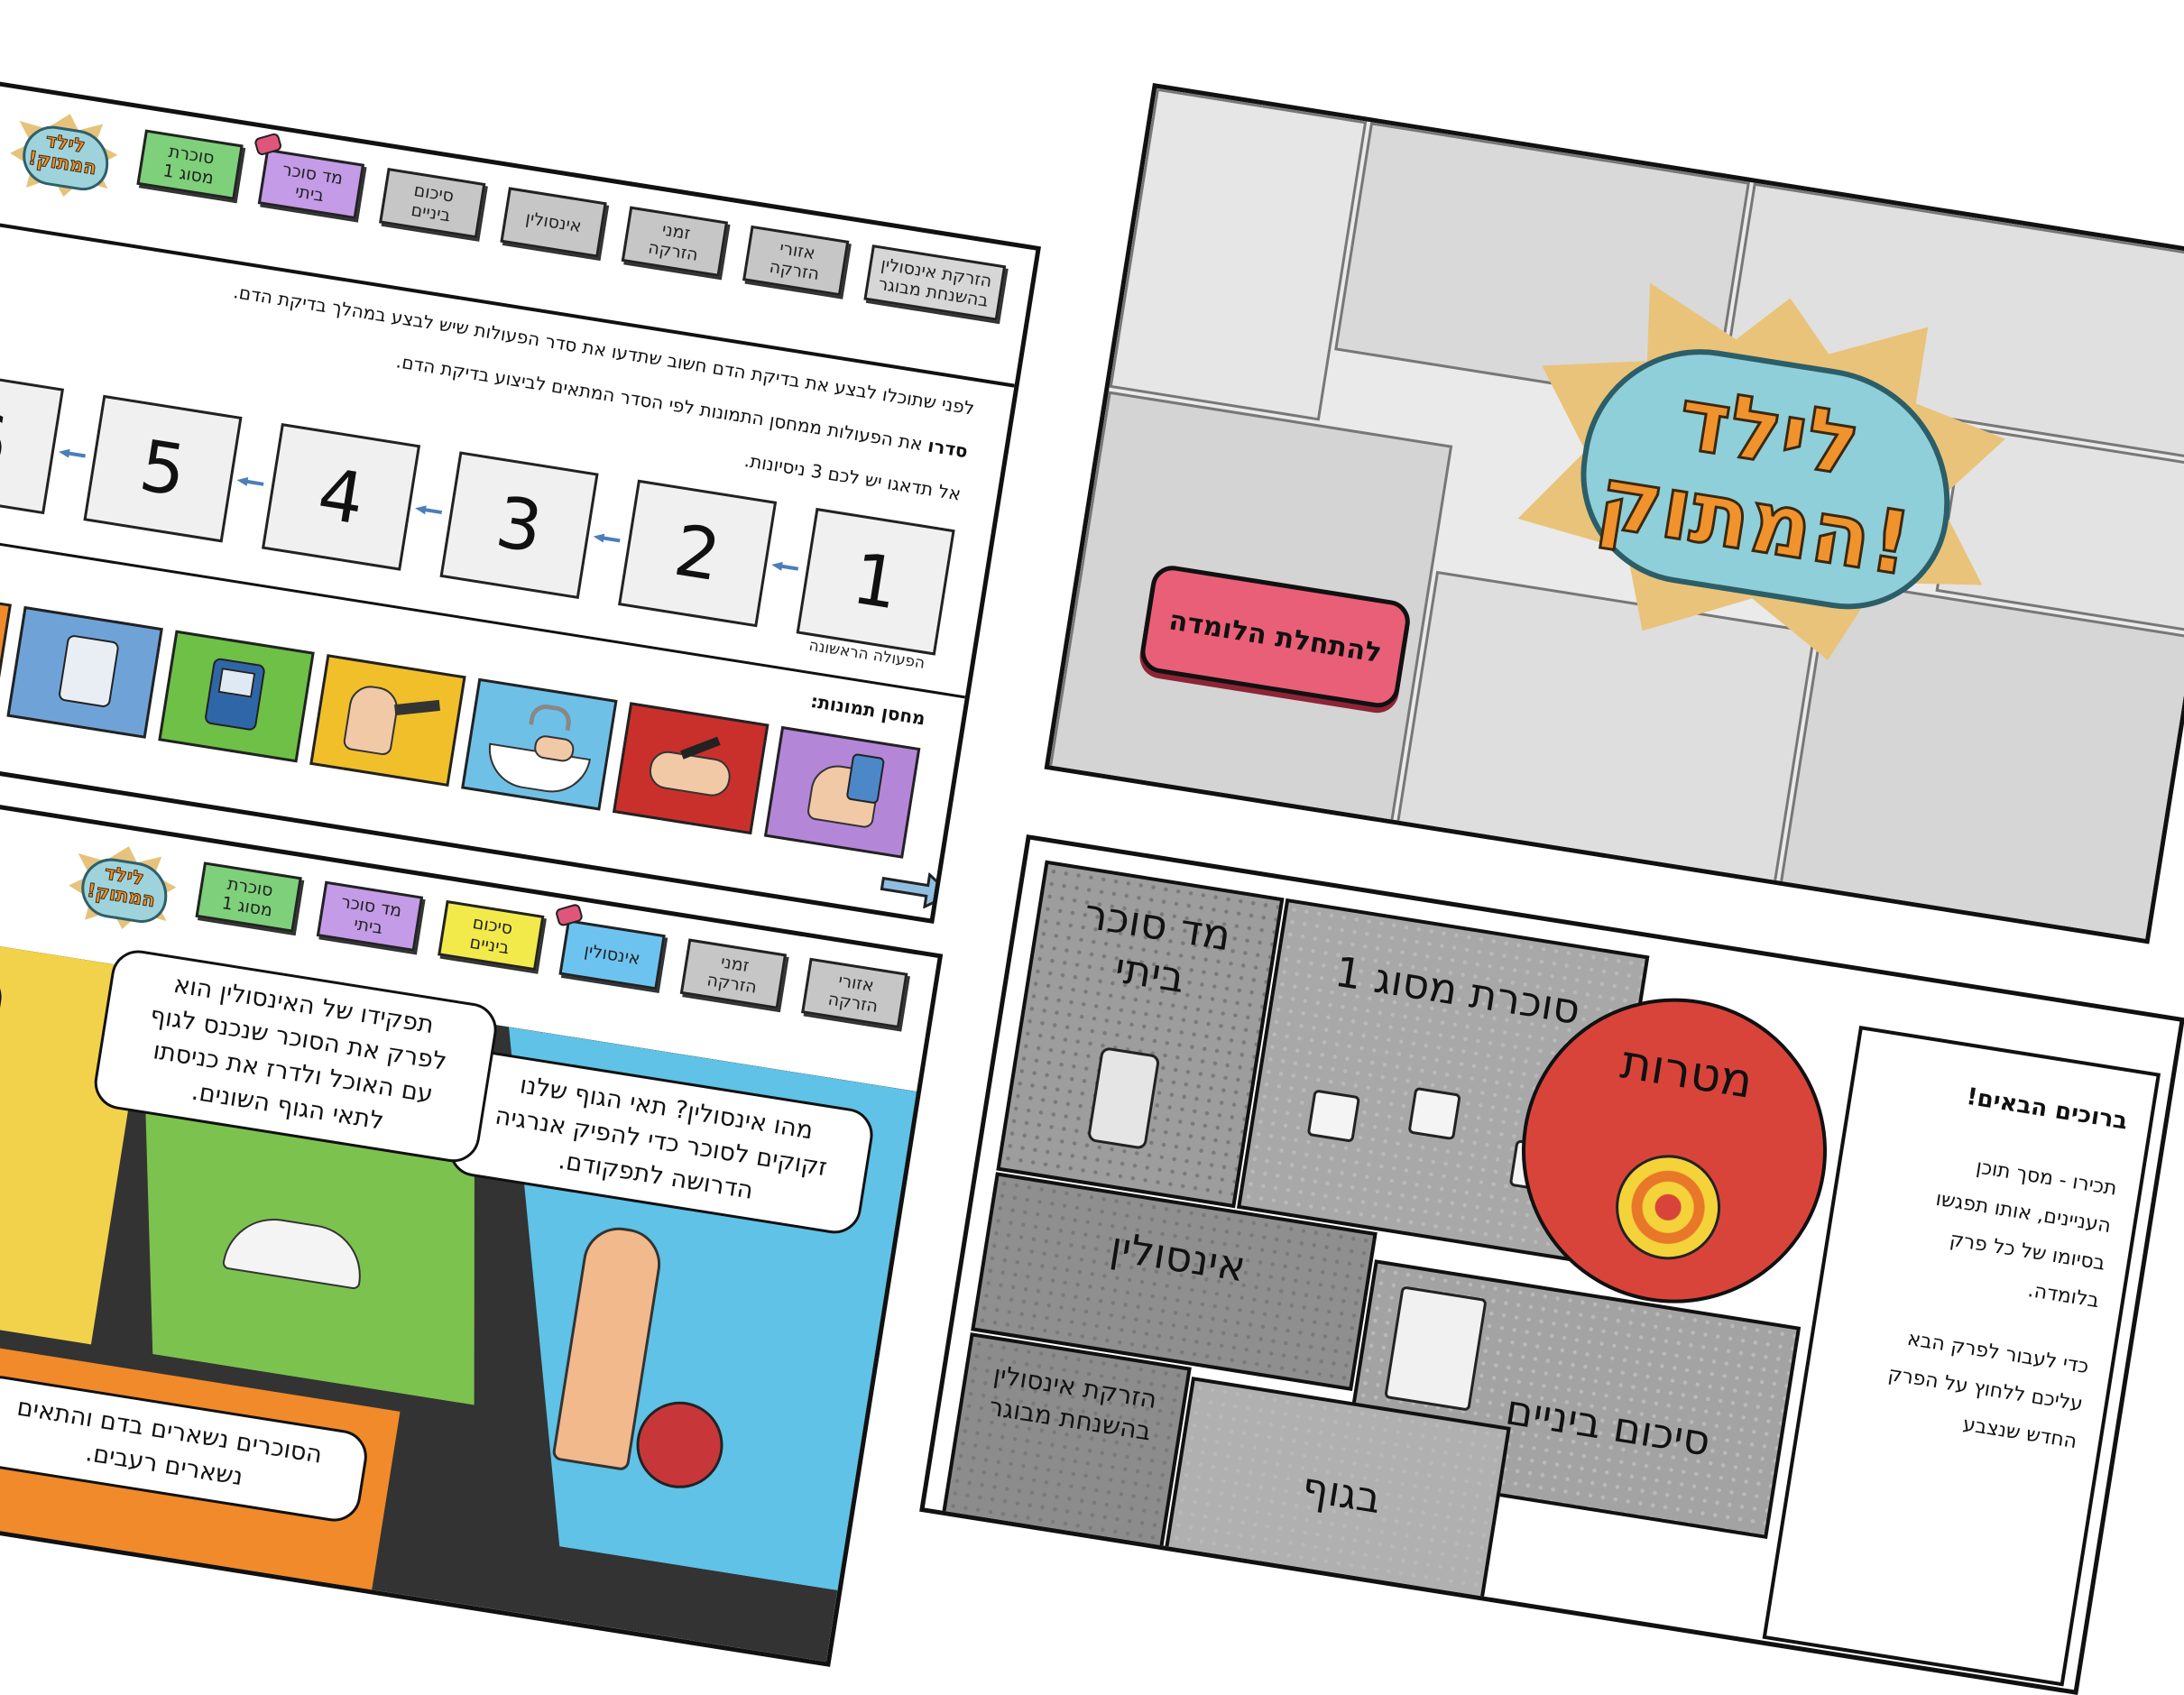  What do you see at coordinates (1668, 1207) in the screenshot?
I see `target-icon` at bounding box center [1668, 1207].